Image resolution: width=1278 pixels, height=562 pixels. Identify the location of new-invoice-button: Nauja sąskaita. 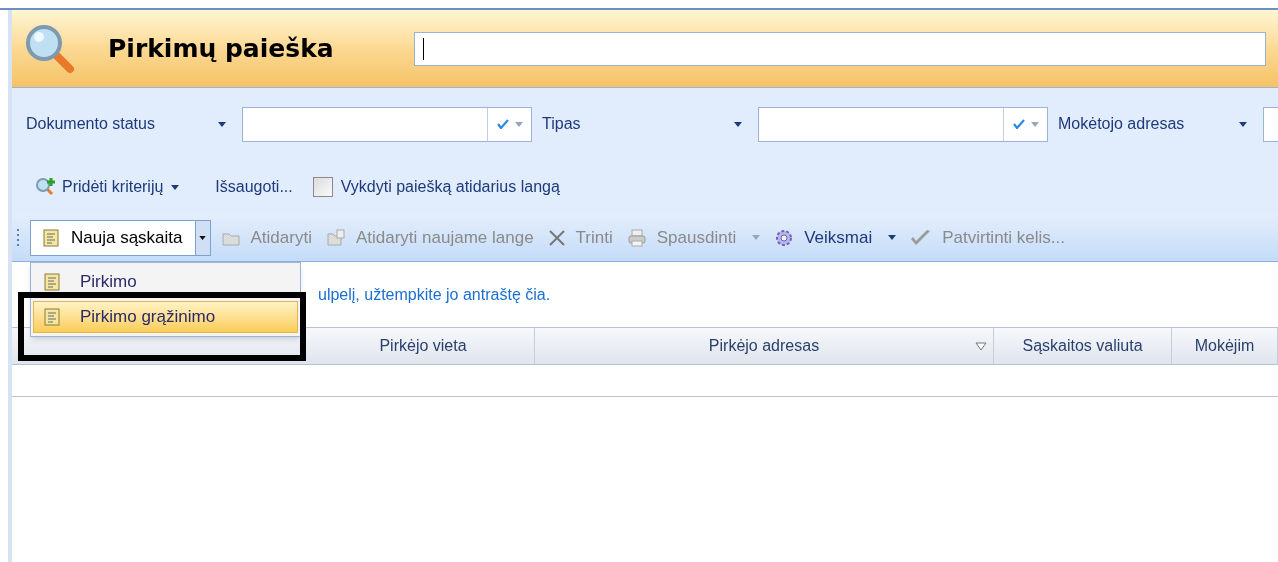
(113, 237).